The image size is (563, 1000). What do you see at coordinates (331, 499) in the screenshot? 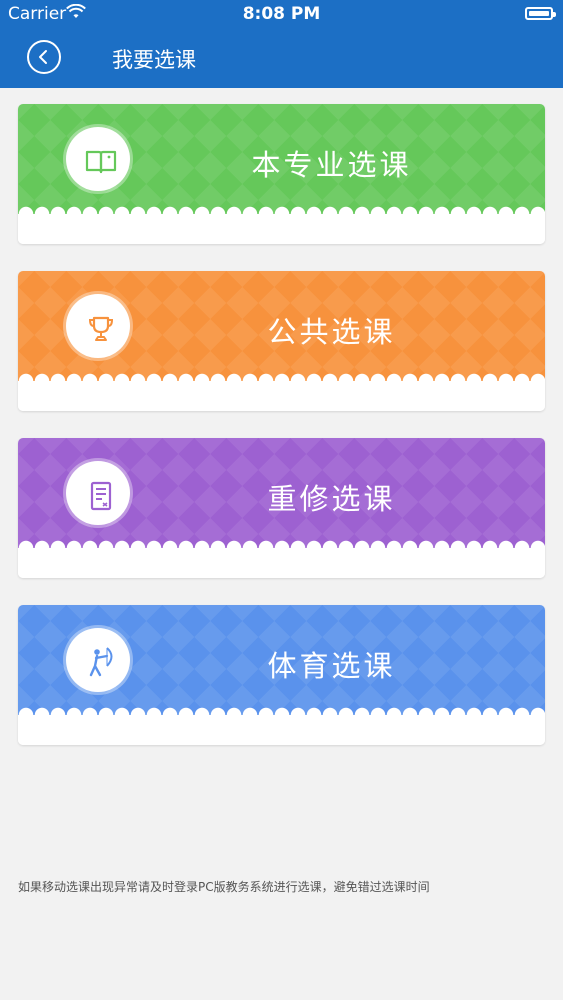
I see `course-card-label: 重修选课` at bounding box center [331, 499].